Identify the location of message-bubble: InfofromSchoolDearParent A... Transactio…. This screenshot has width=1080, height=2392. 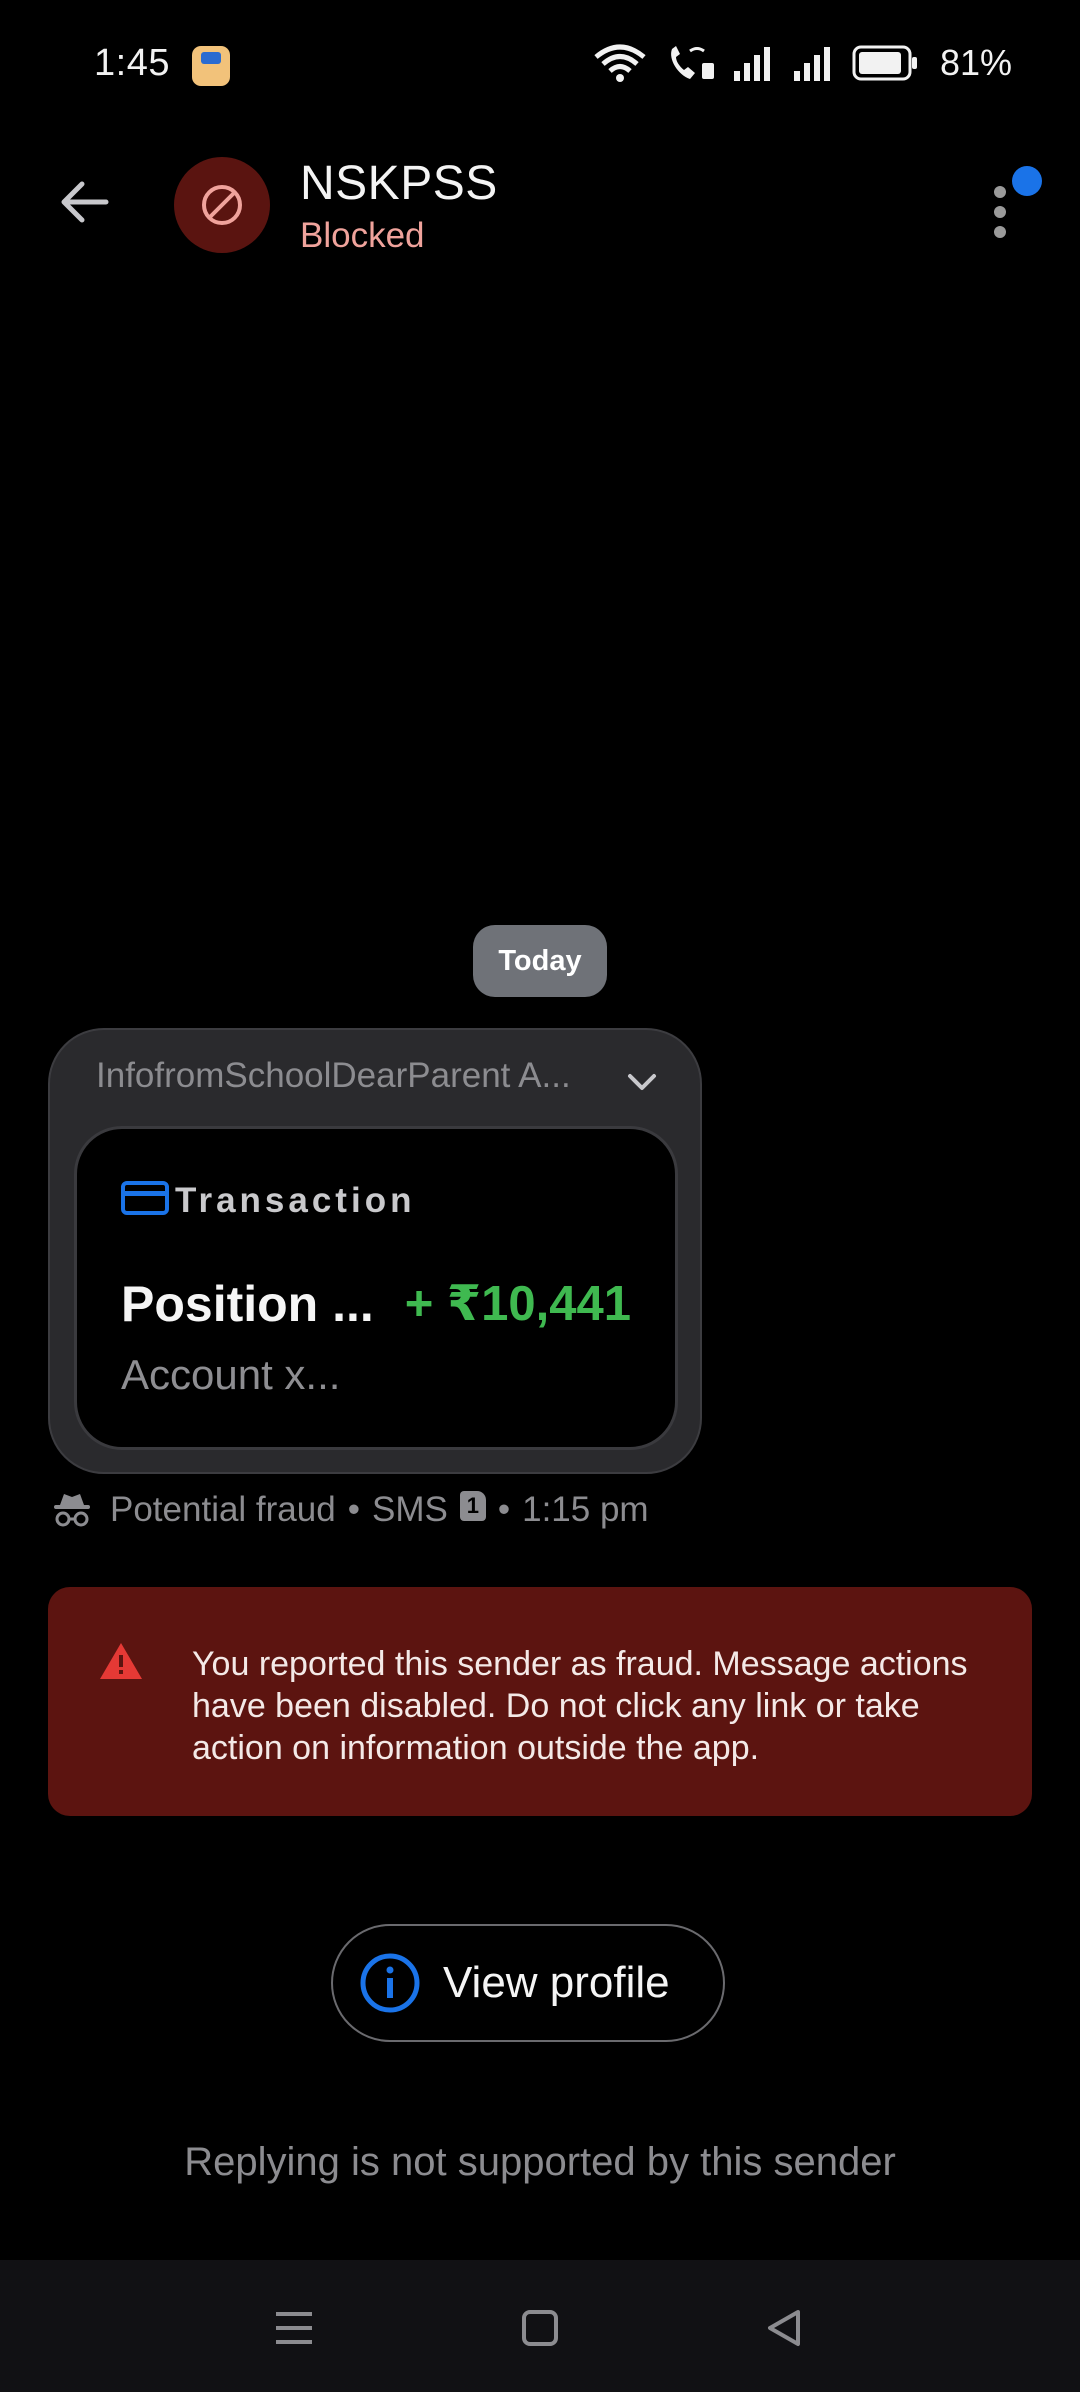
(375, 1251).